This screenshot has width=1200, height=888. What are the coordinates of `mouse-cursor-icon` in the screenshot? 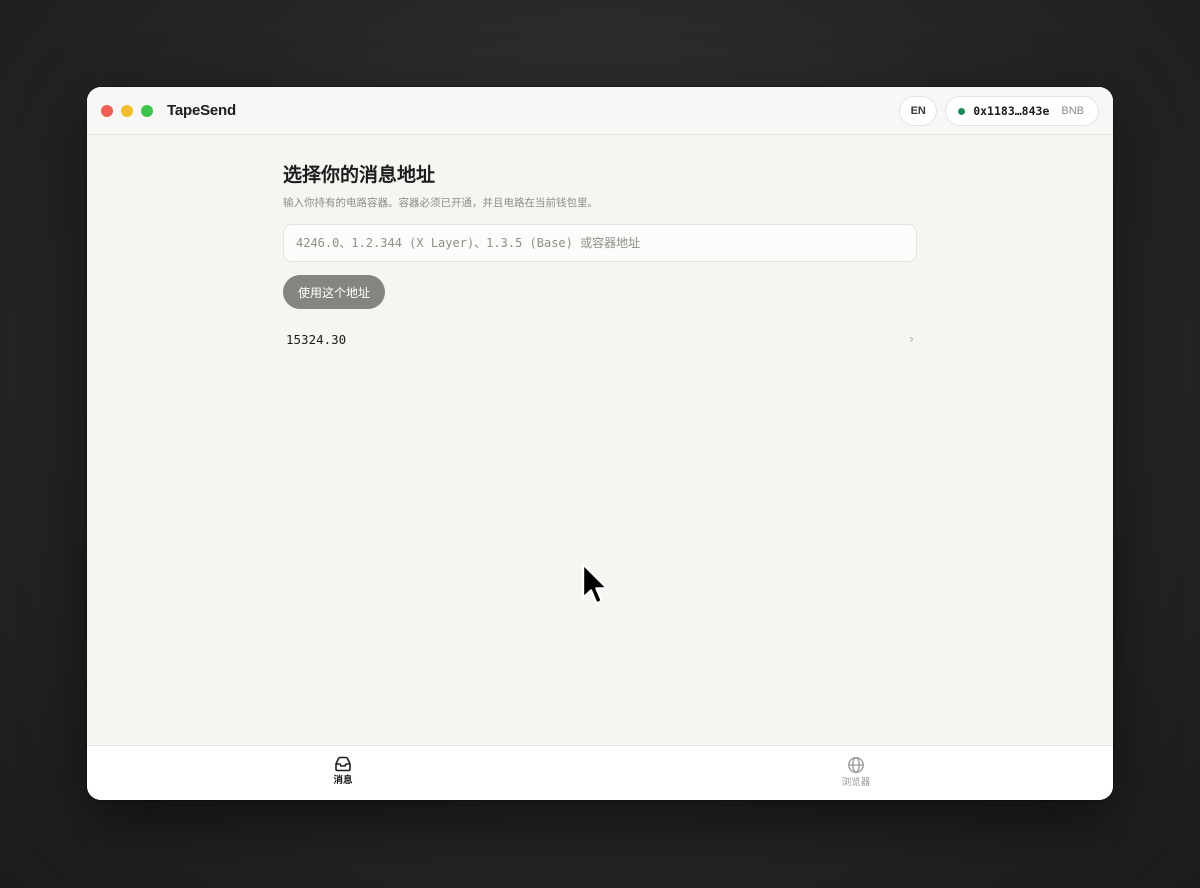 It's located at (595, 583).